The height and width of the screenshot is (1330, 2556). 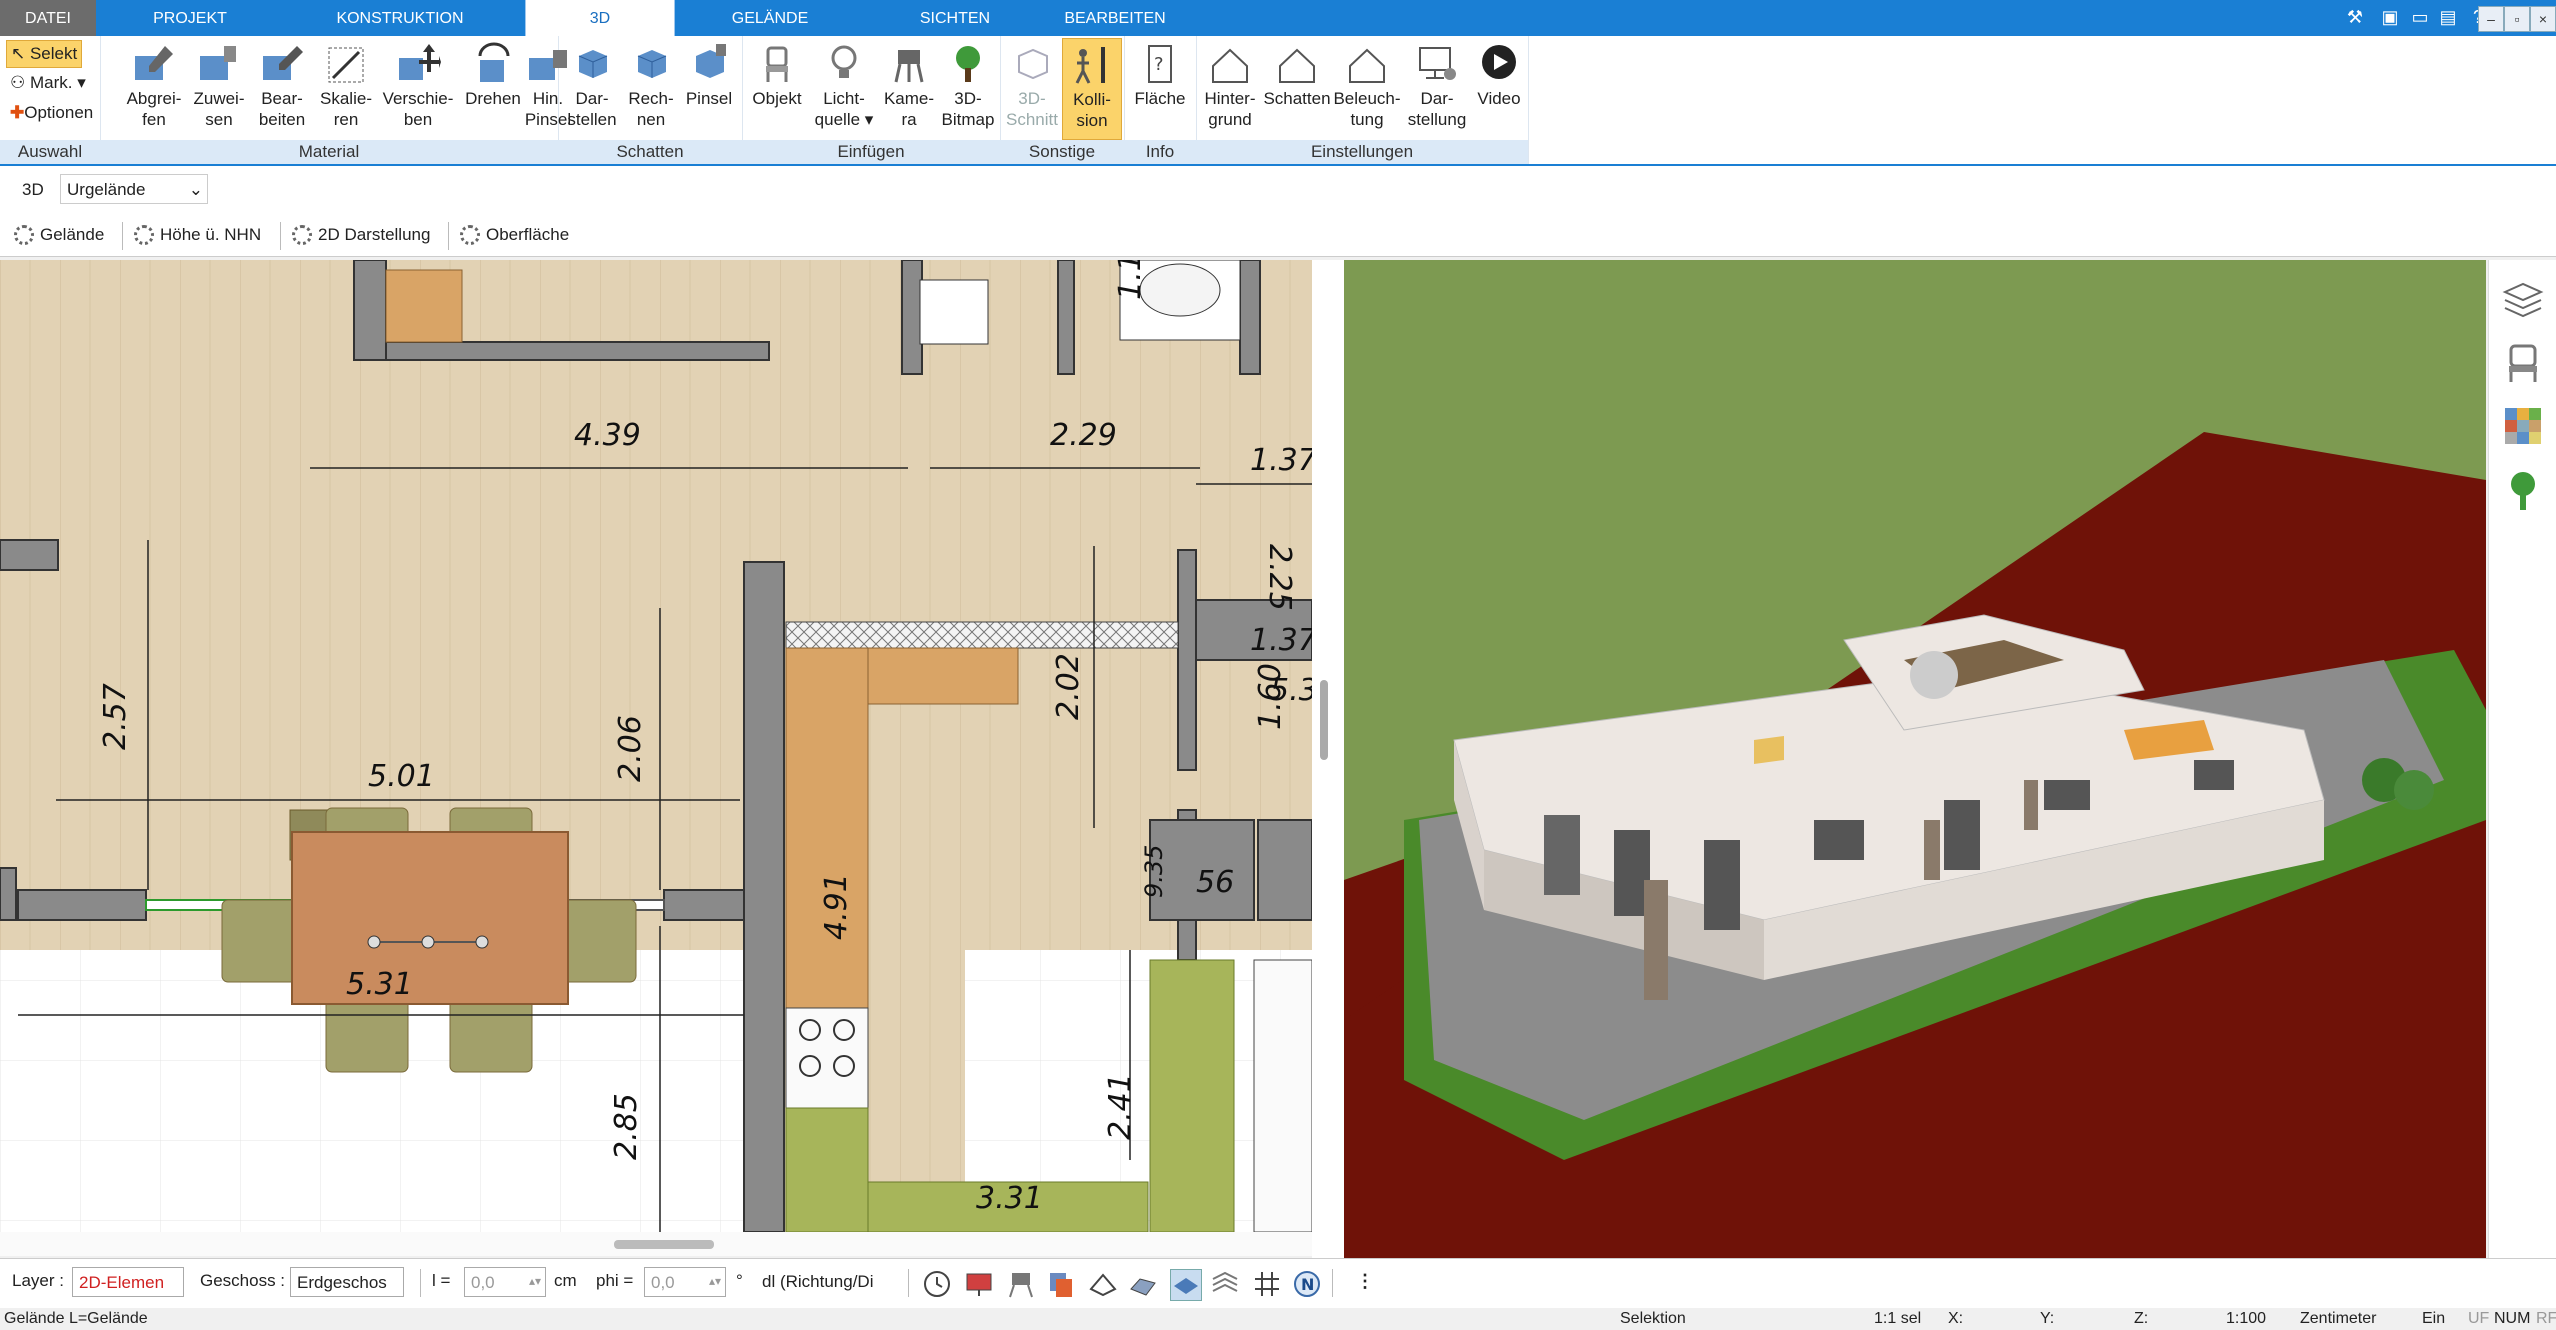 I want to click on footer-rf: RF, so click(x=2546, y=1318).